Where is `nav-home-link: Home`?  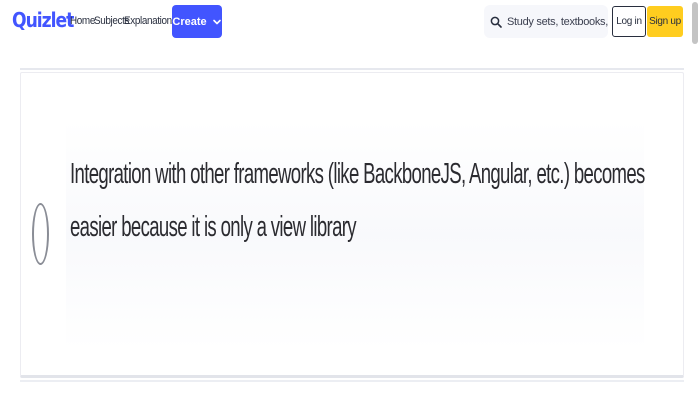 nav-home-link: Home is located at coordinates (82, 21).